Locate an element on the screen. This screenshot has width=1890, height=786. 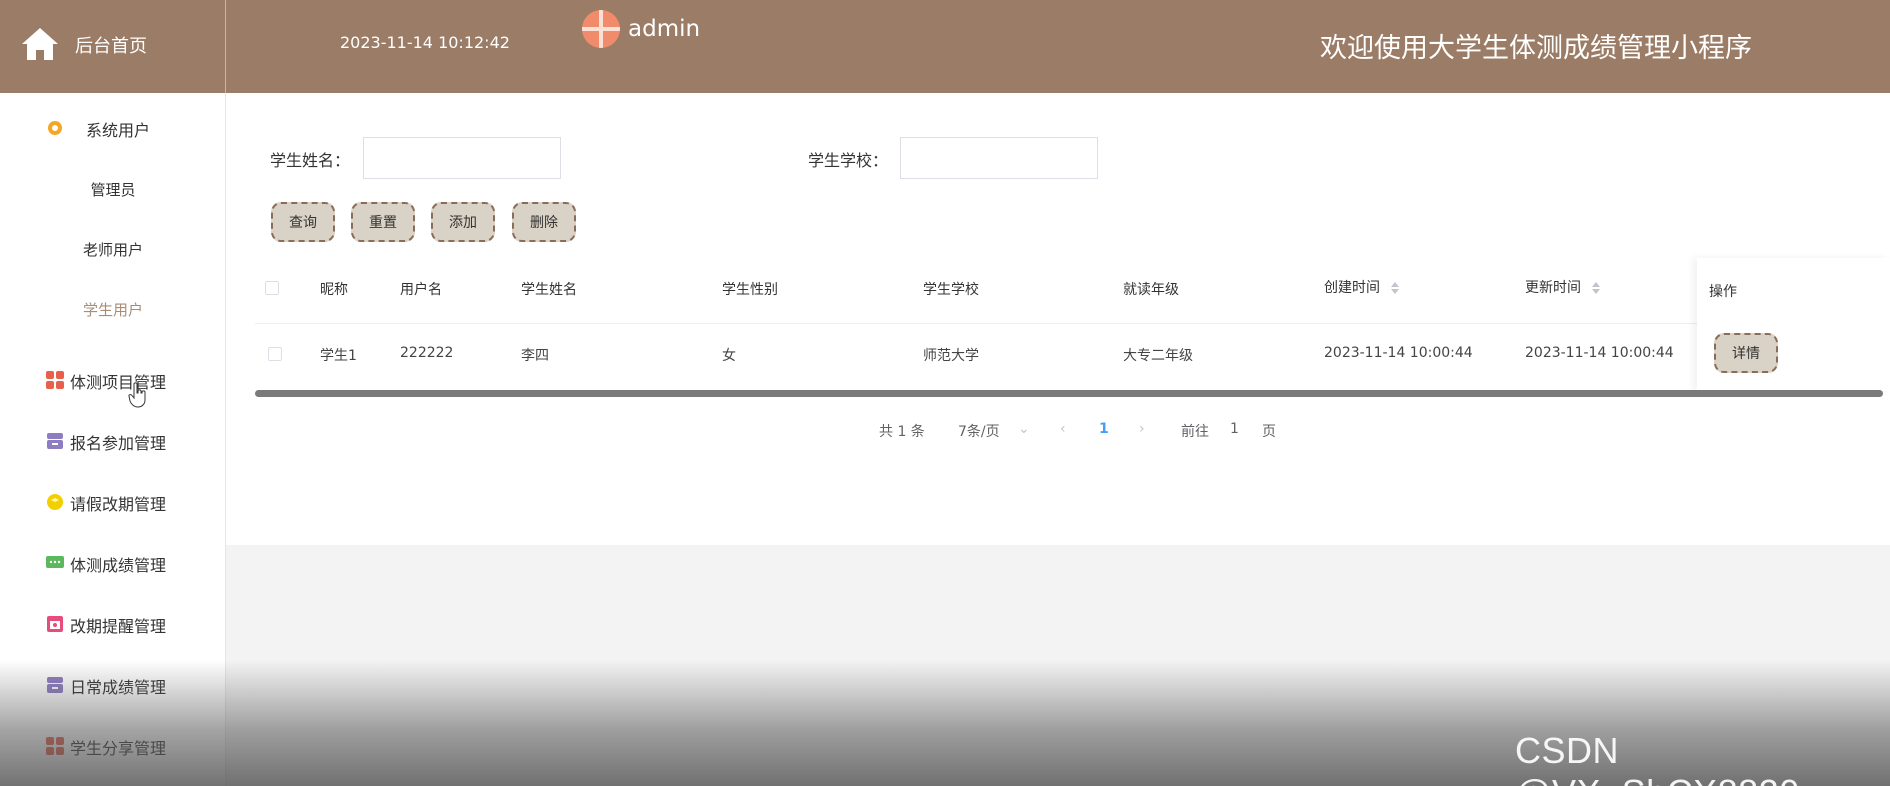
sidebar-item-test-scores: 体测成绩管理 is located at coordinates (113, 562).